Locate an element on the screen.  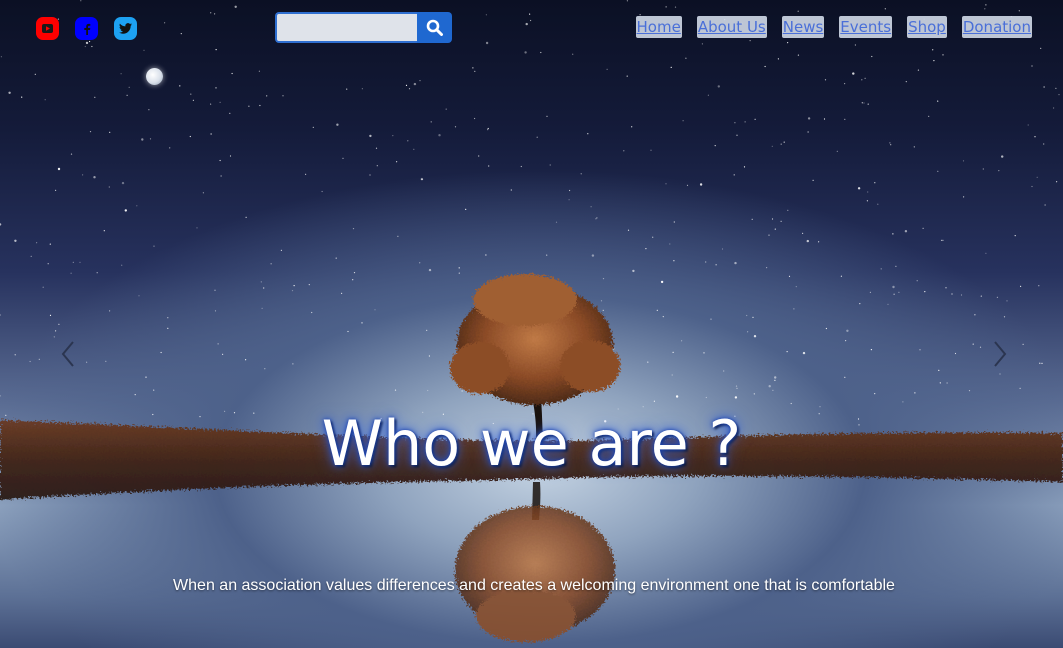
search-button is located at coordinates (434, 27).